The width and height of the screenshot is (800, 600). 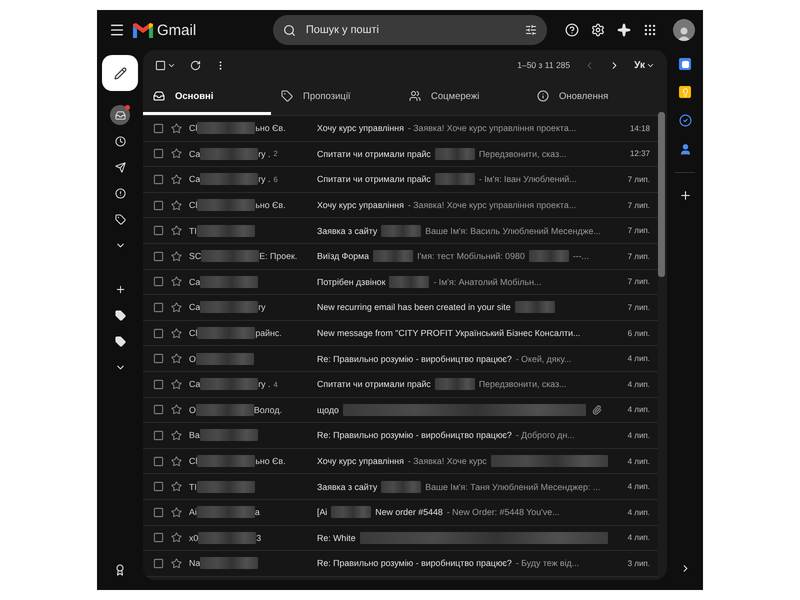 I want to click on email-subject: Виїзд Форма, so click(x=343, y=256).